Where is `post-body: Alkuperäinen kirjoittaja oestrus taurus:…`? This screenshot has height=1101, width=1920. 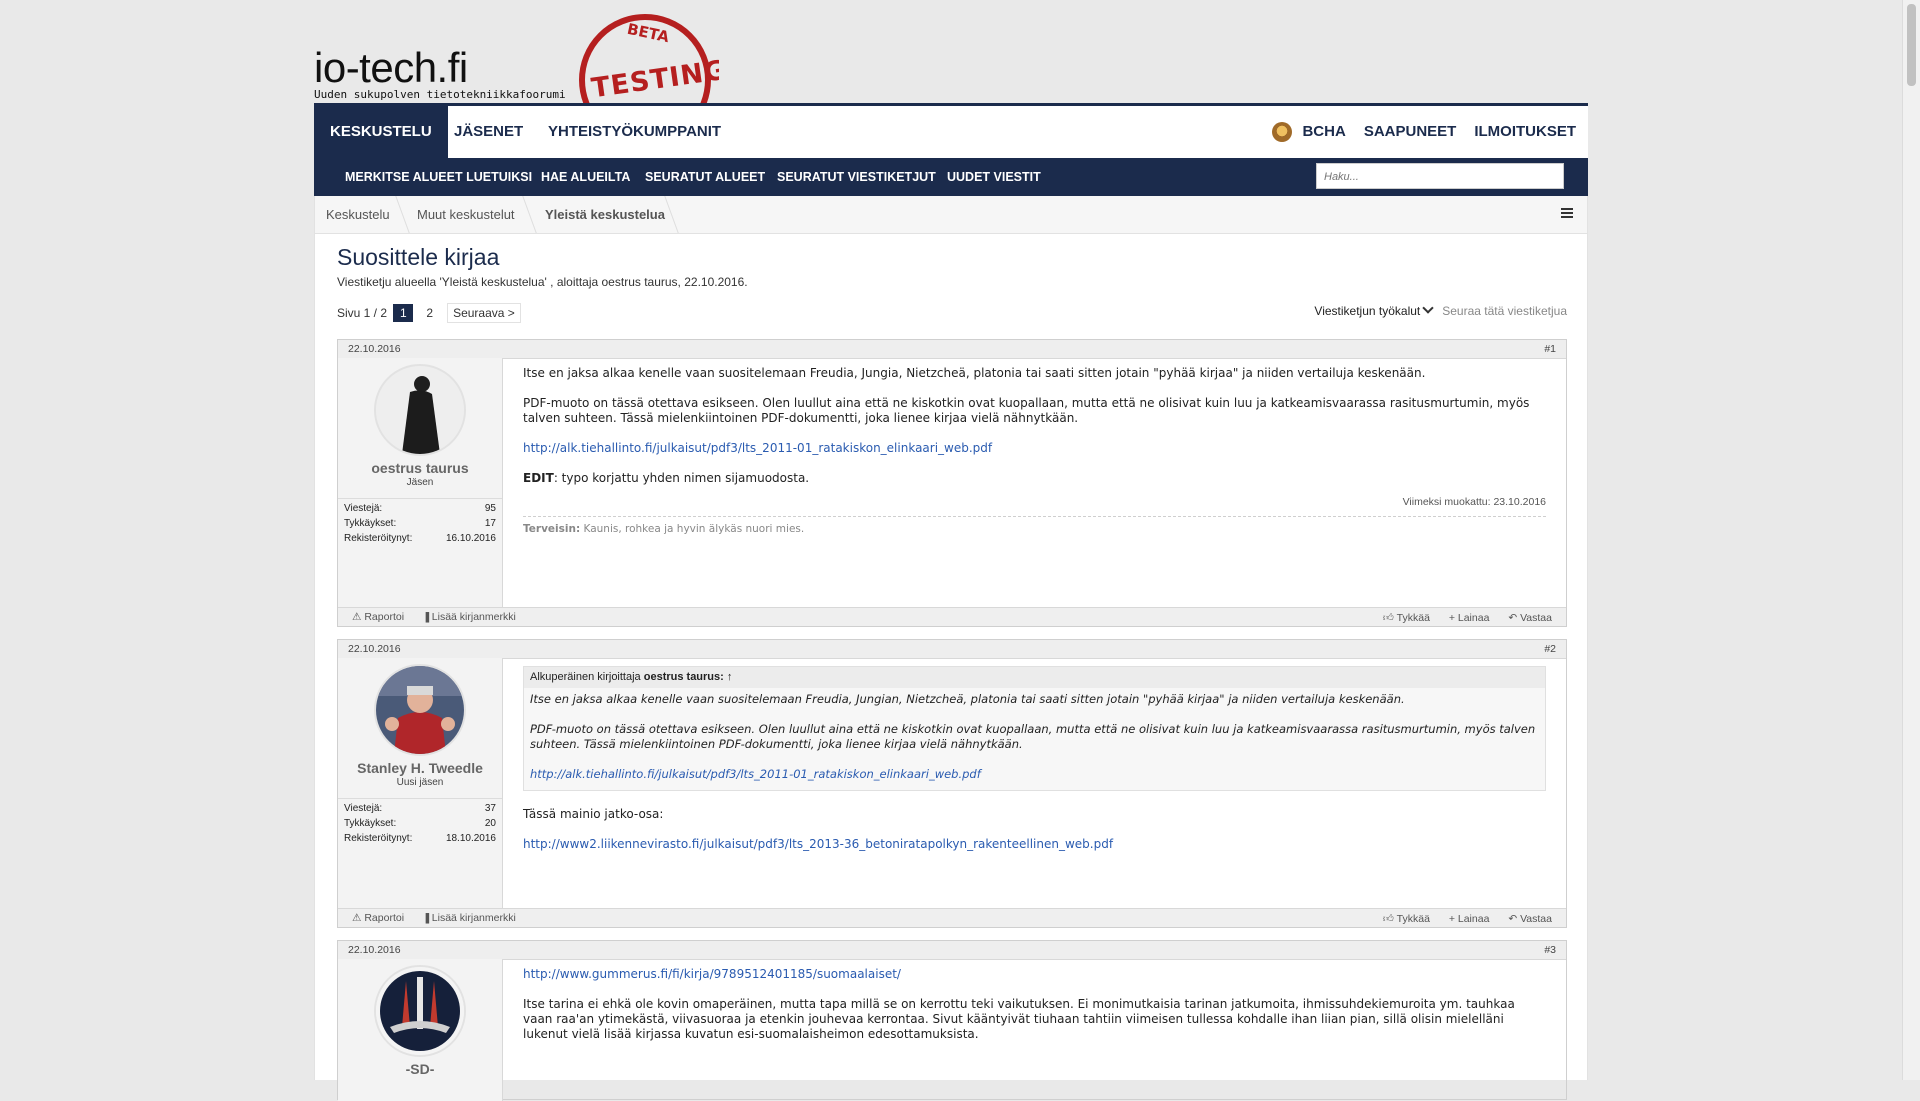
post-body: Alkuperäinen kirjoittaja oestrus taurus:… is located at coordinates (1034, 766).